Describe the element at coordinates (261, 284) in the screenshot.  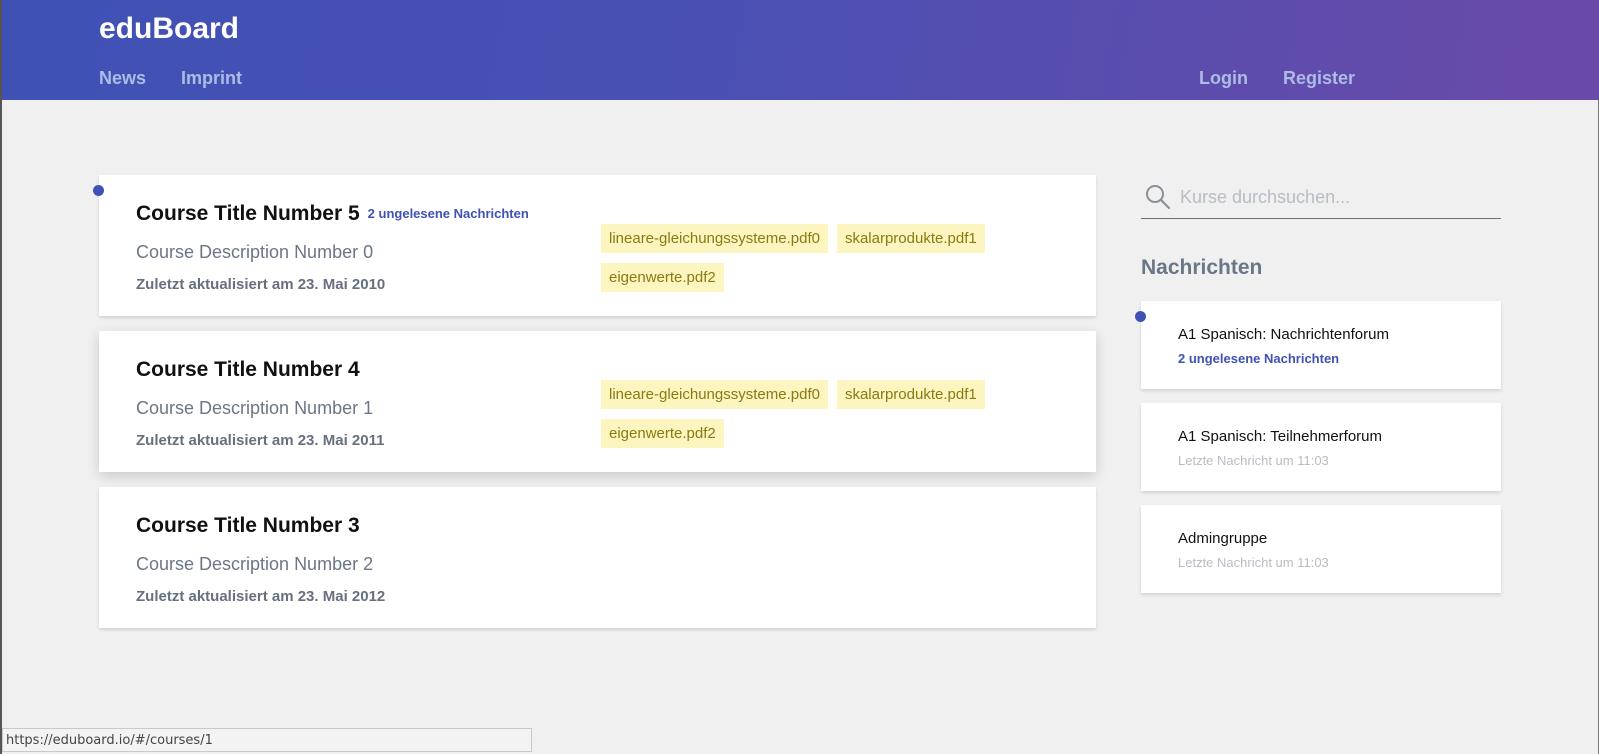
I see `course-last-updated: Zuletzt aktualisiert am 23. Mai 2010` at that location.